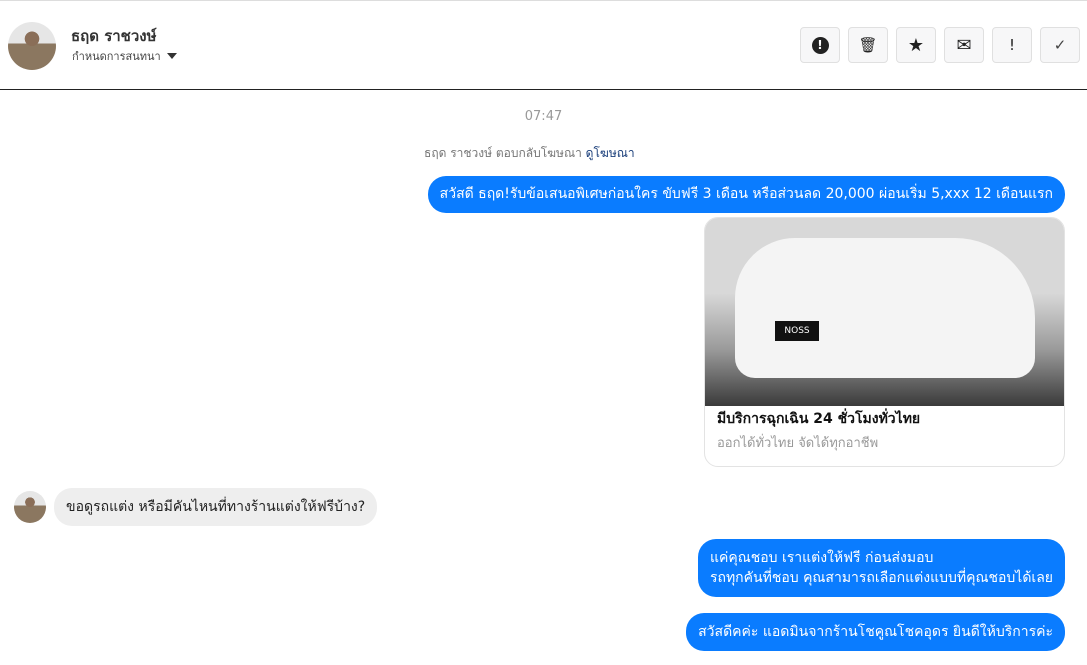 The width and height of the screenshot is (1087, 665). I want to click on star-icon: ★, so click(916, 45).